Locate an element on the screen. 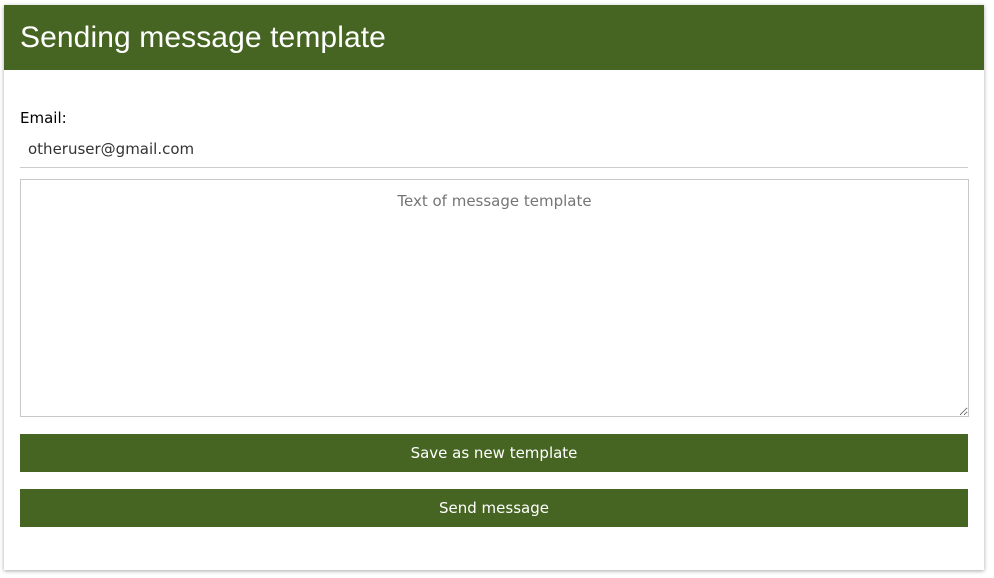 This screenshot has height=578, width=994. email-label: Email: is located at coordinates (43, 118).